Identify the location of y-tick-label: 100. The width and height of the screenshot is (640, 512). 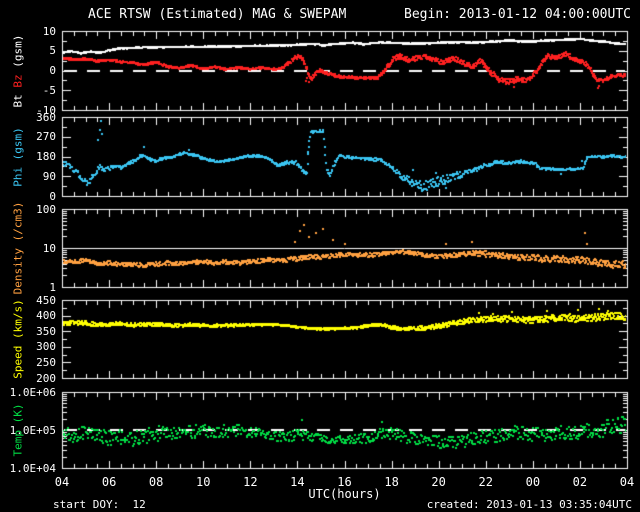
(46, 209).